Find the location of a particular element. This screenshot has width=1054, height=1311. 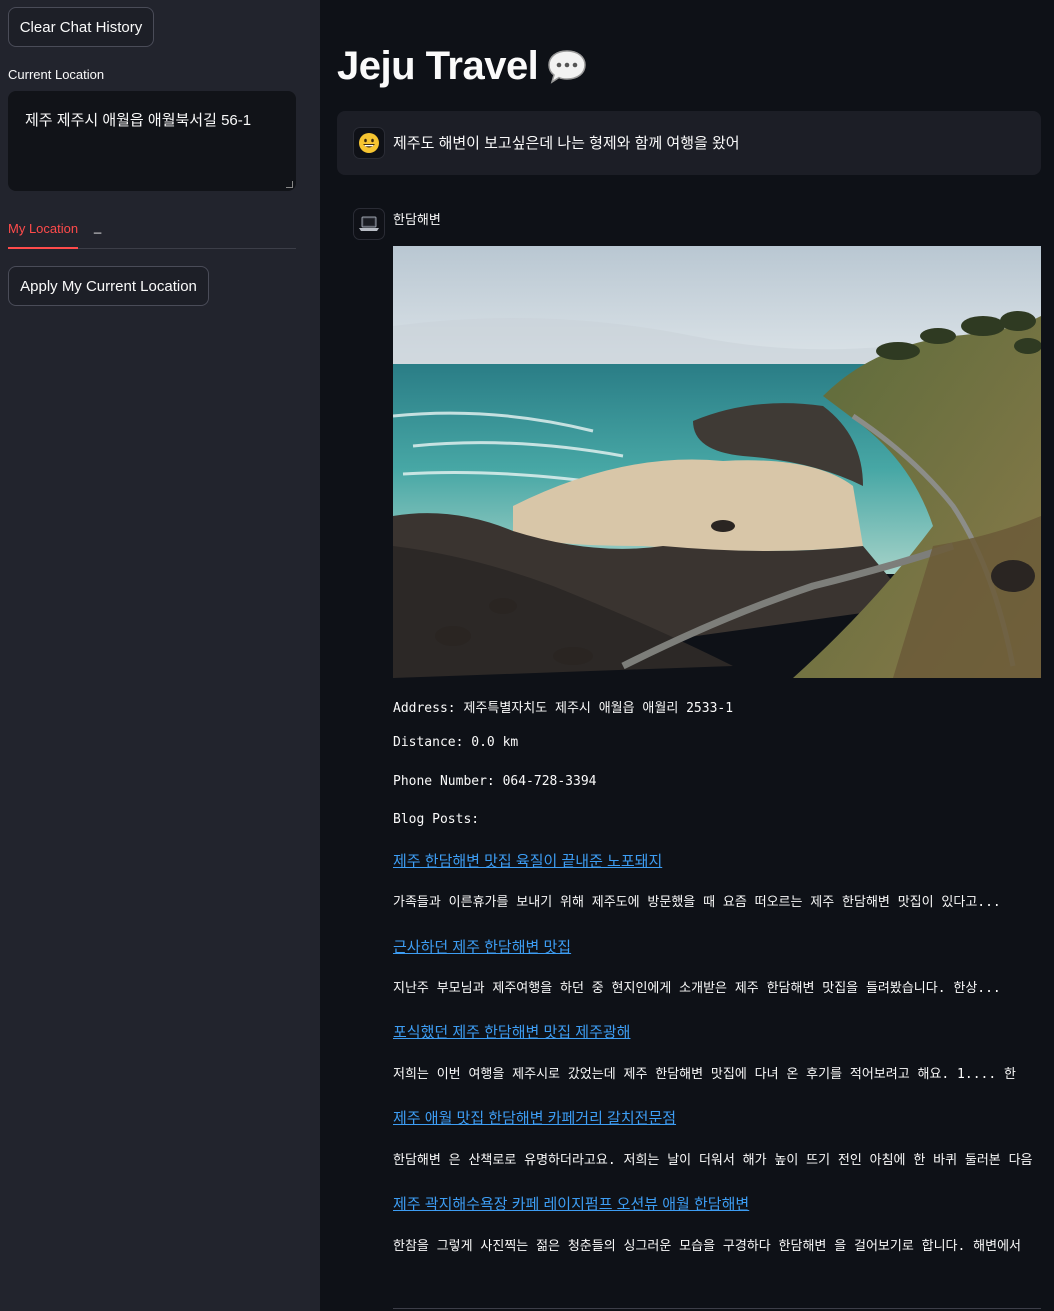

laptop-icon is located at coordinates (369, 224).